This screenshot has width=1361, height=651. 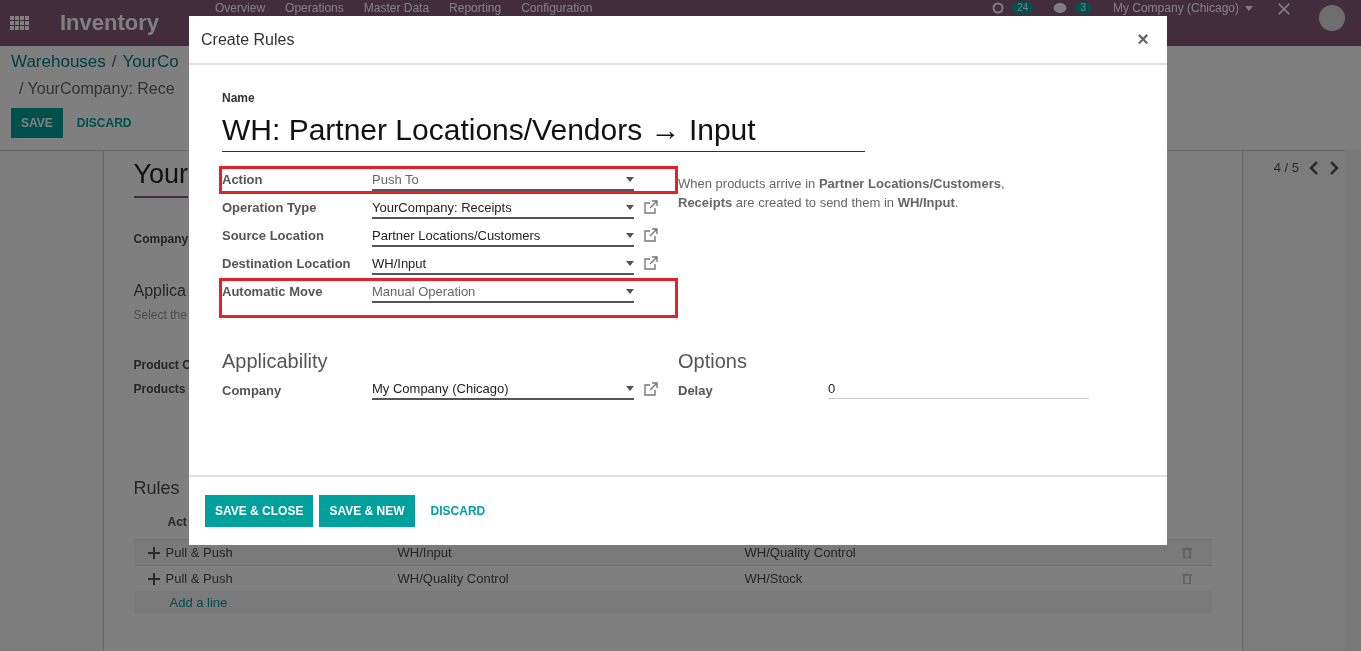 I want to click on record-title: Your, so click(x=160, y=178).